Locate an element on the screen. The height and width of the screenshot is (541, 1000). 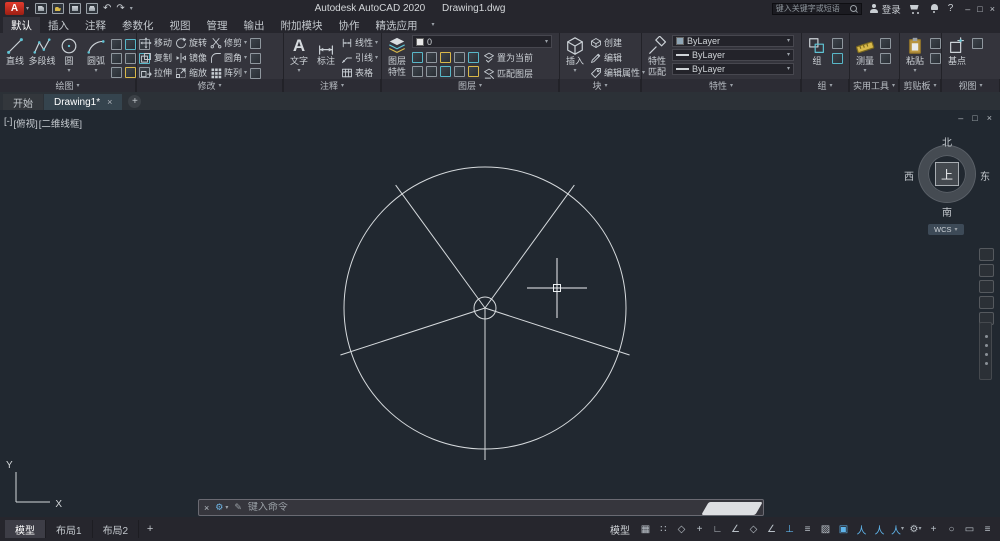
fillet-tool: 圆角 is located at coordinates (228, 57).